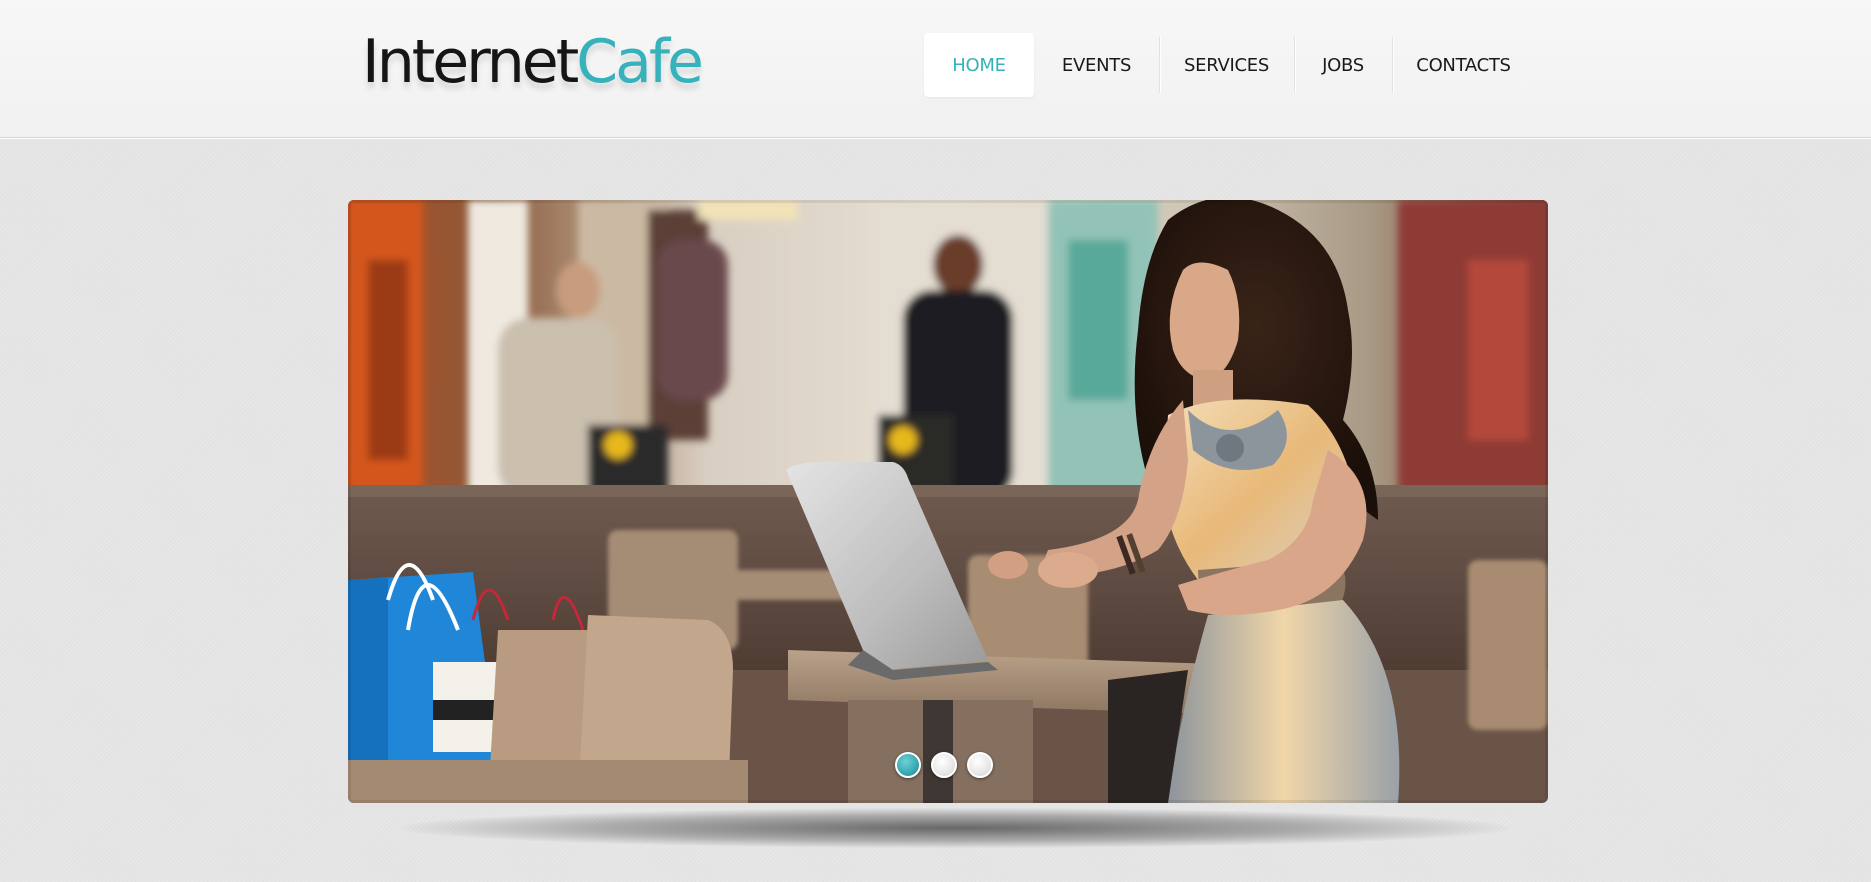  I want to click on slider-pagination, so click(944, 765).